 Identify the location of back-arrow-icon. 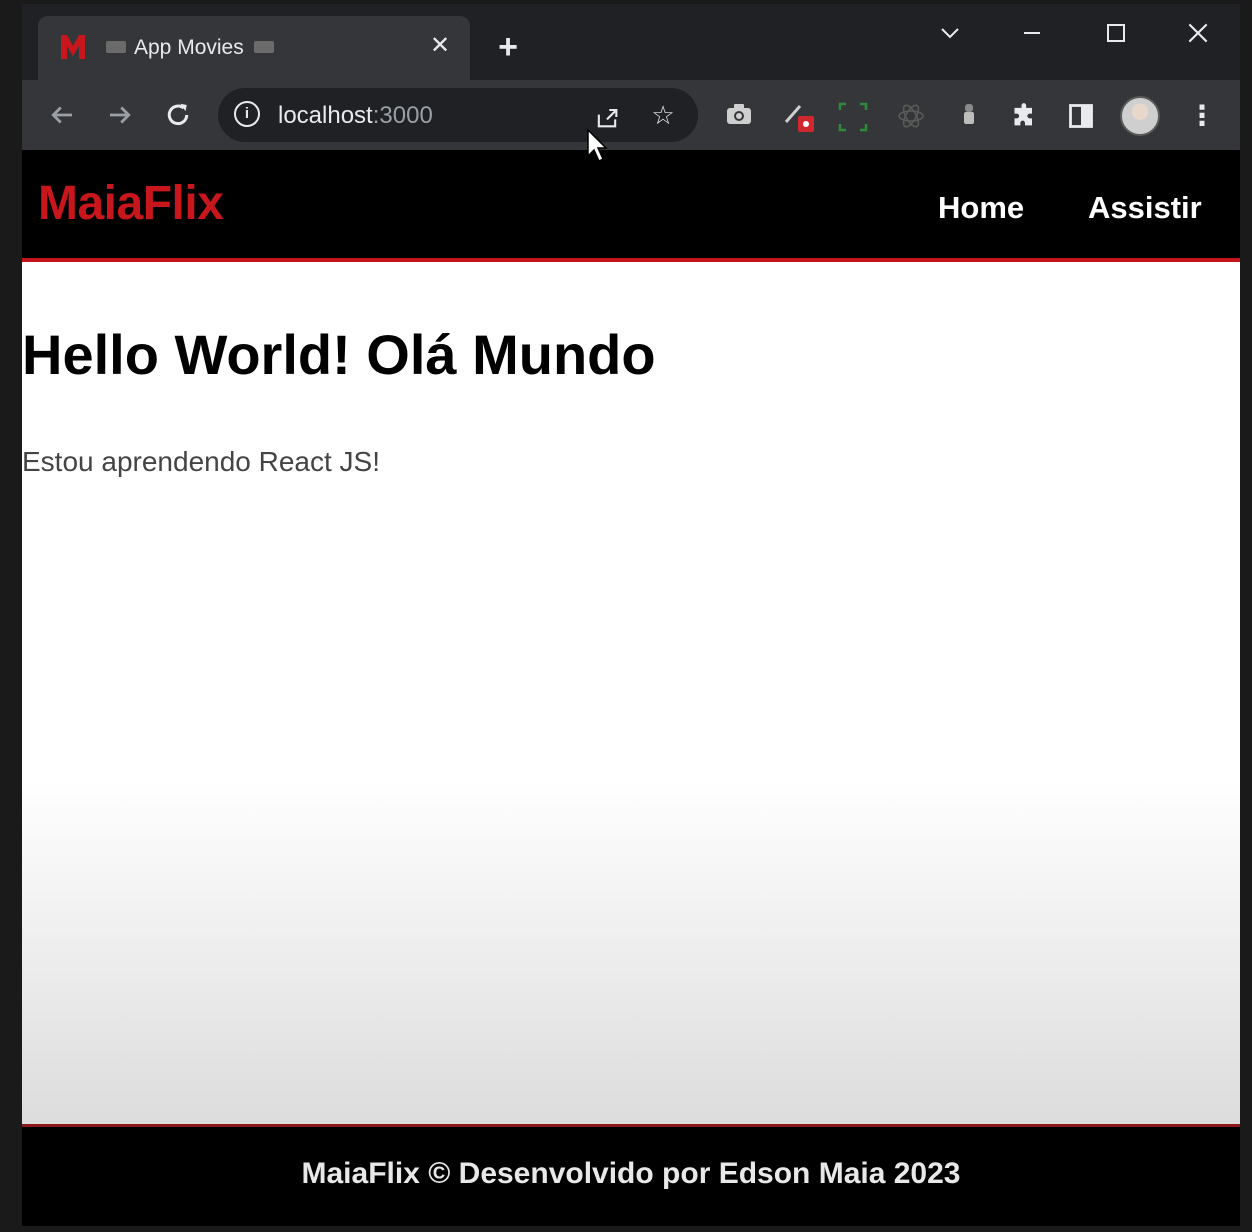
(62, 114).